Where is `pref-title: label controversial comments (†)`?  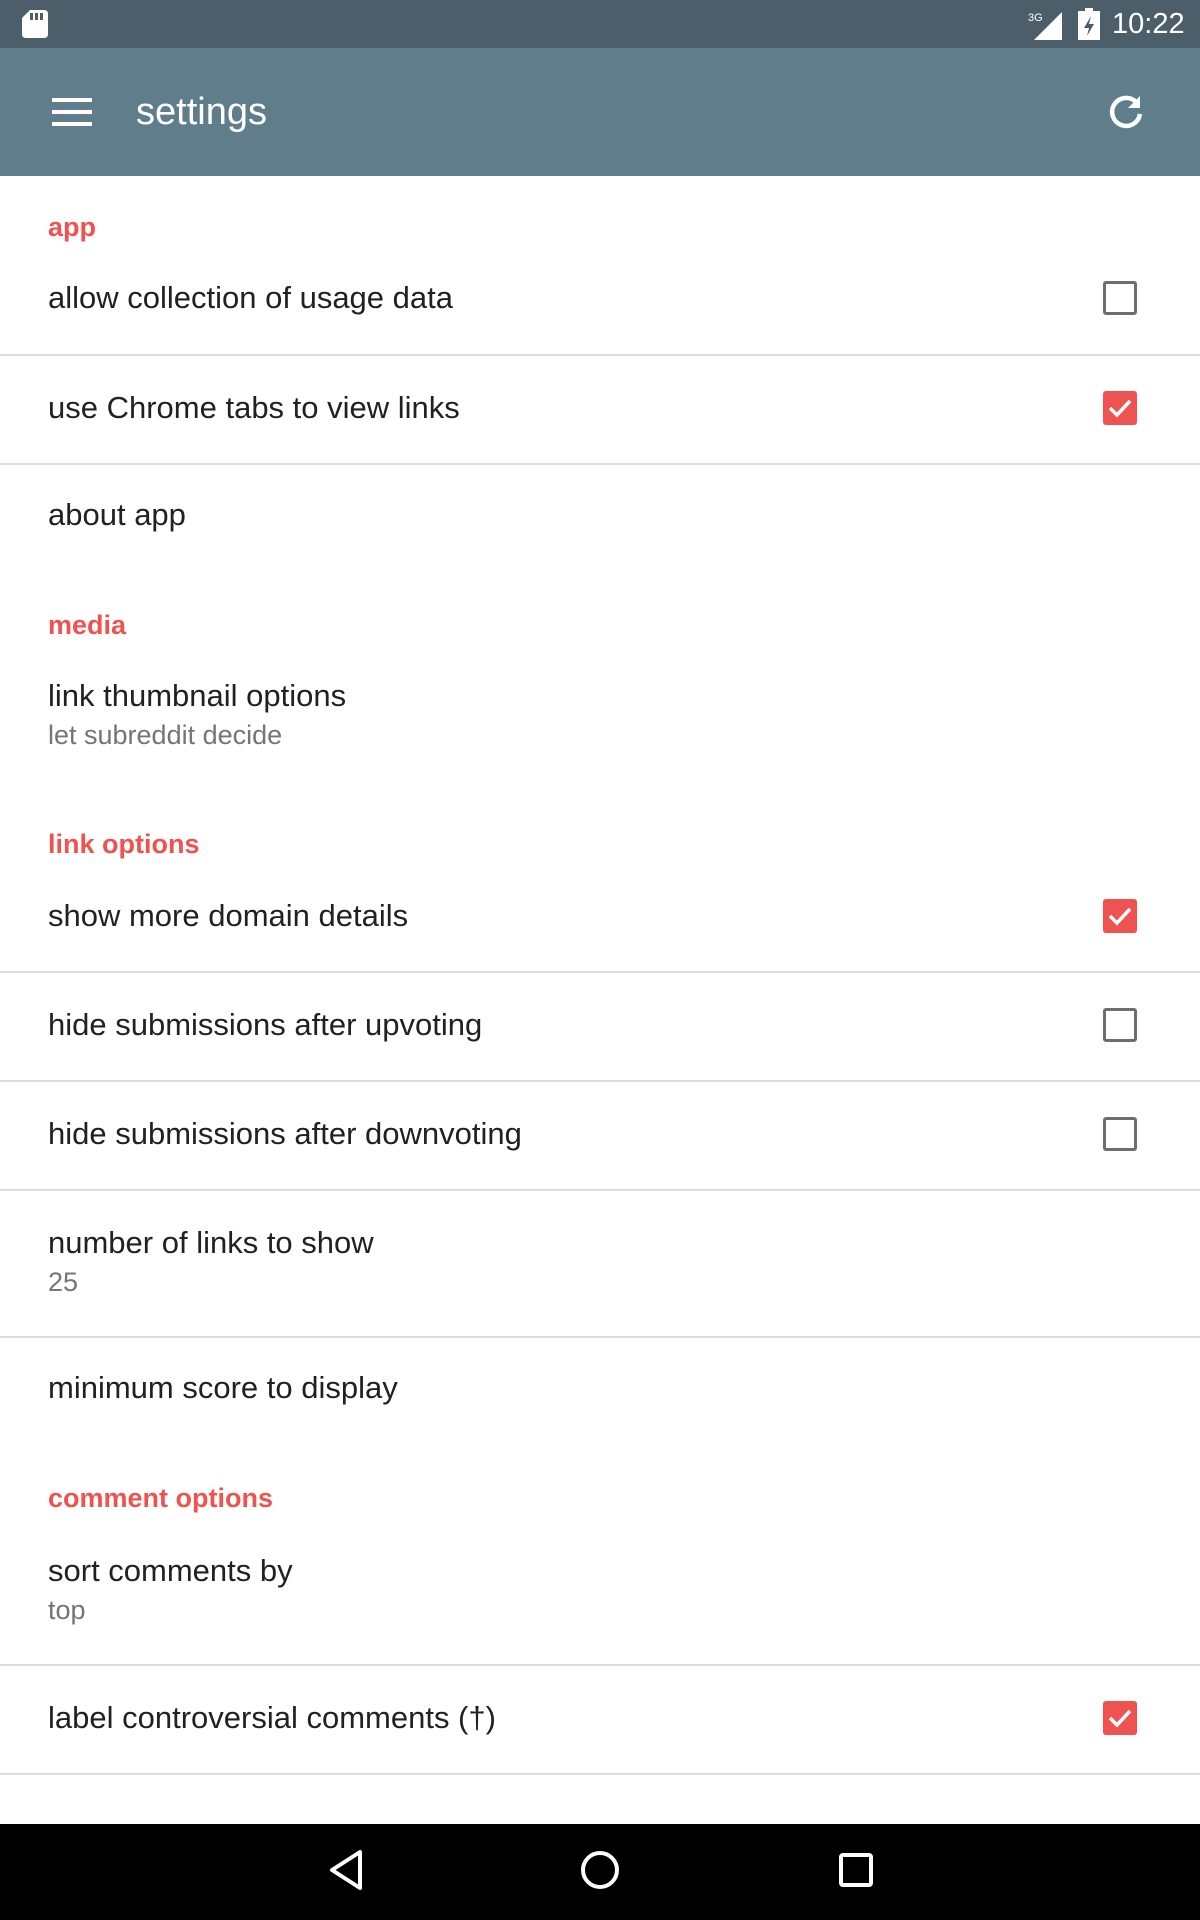
pref-title: label controversial comments (†) is located at coordinates (272, 1717).